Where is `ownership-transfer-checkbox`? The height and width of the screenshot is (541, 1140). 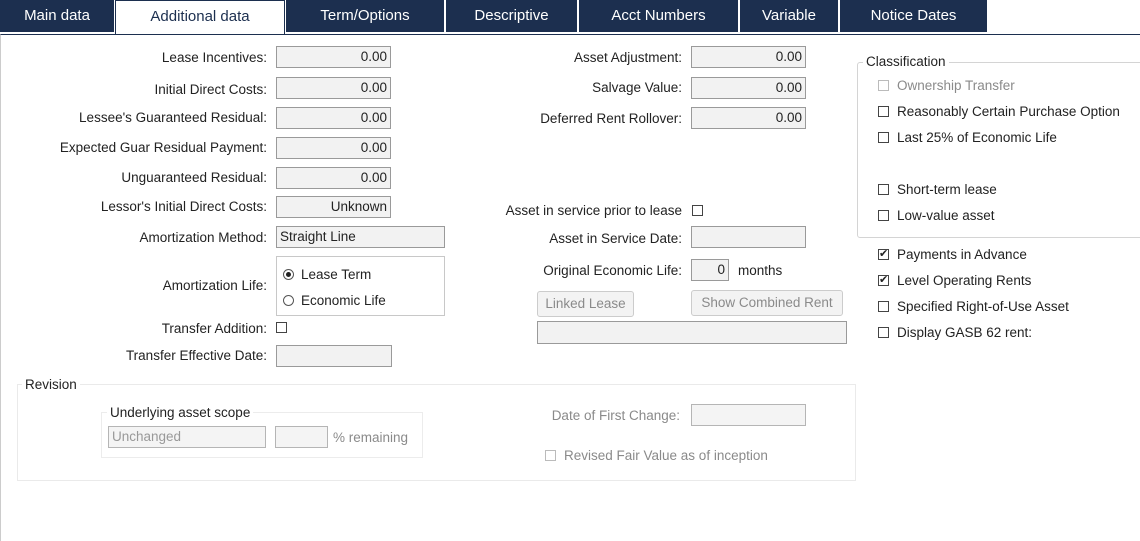
ownership-transfer-checkbox is located at coordinates (883, 85).